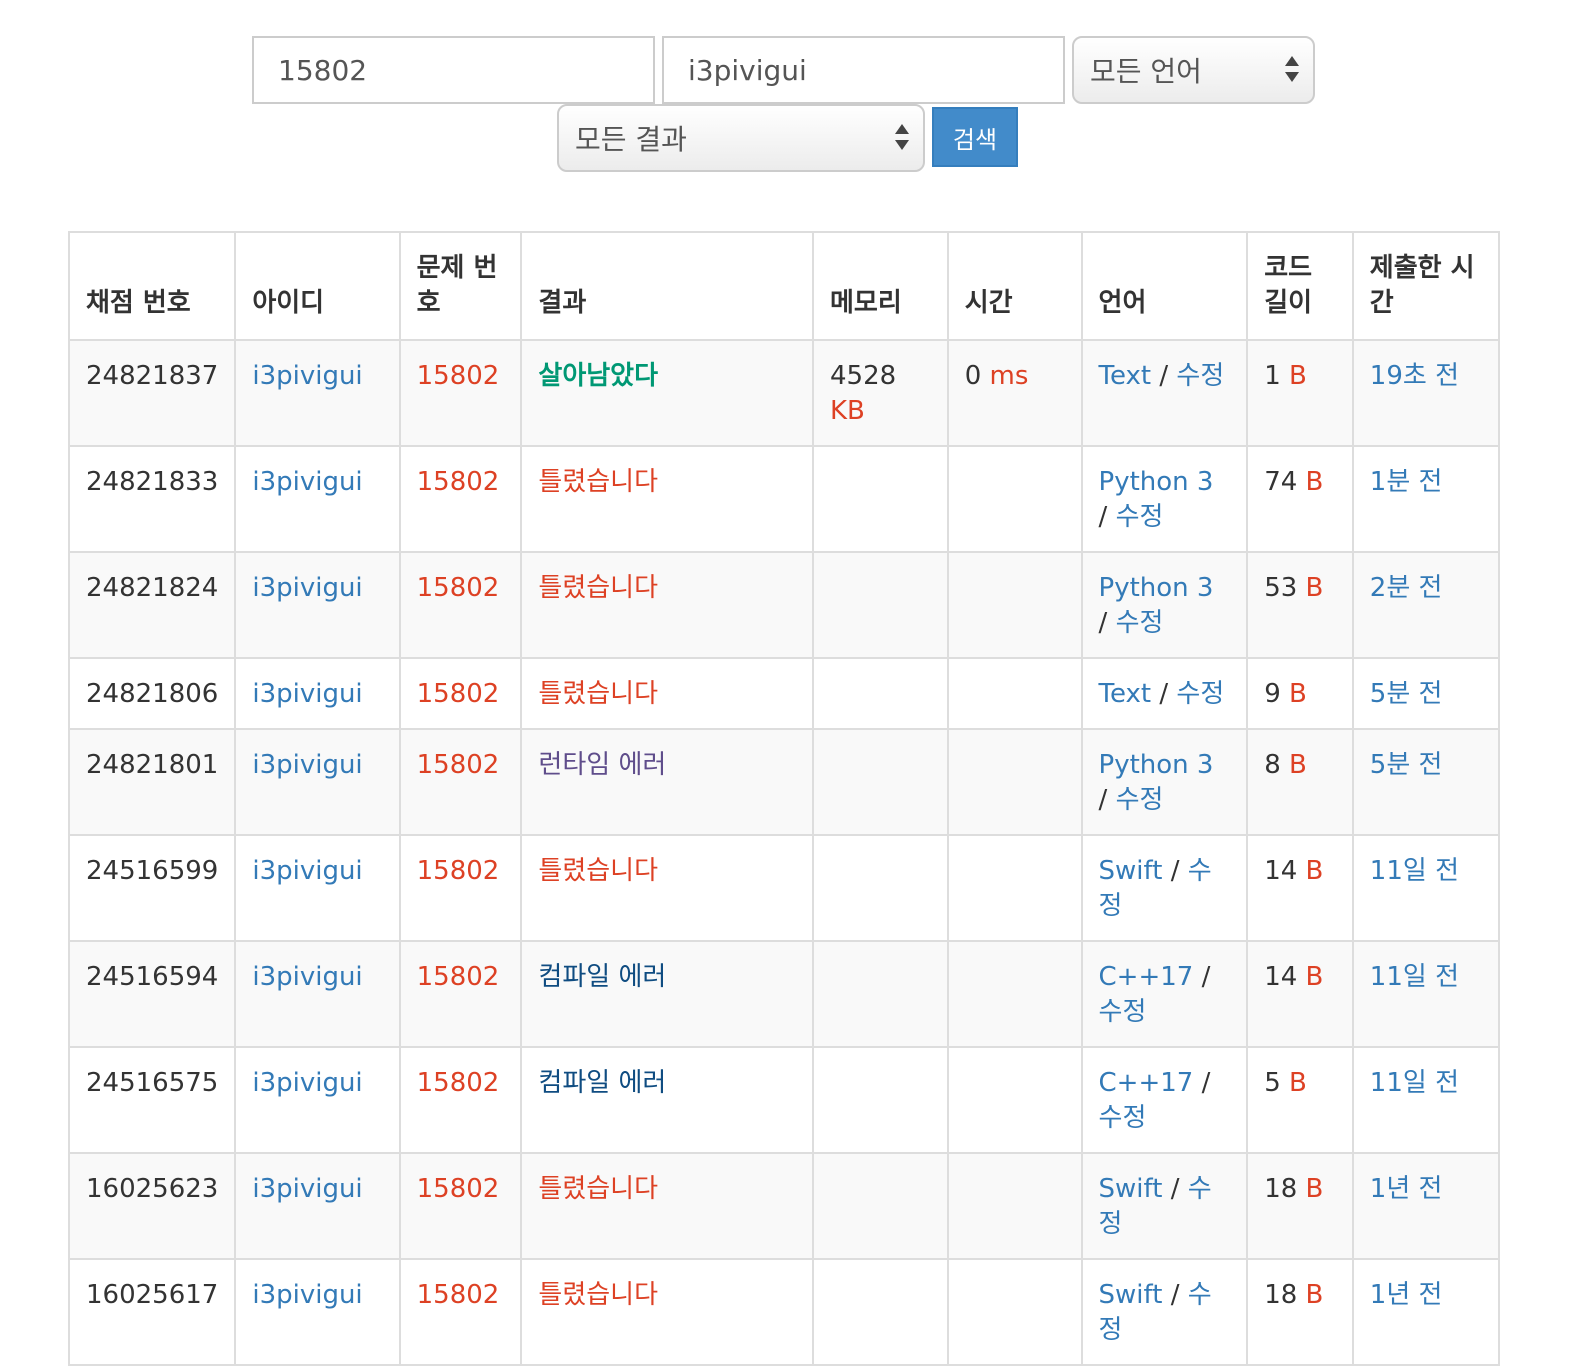  Describe the element at coordinates (863, 70) in the screenshot. I see `user-id-input: i3pivigui` at that location.